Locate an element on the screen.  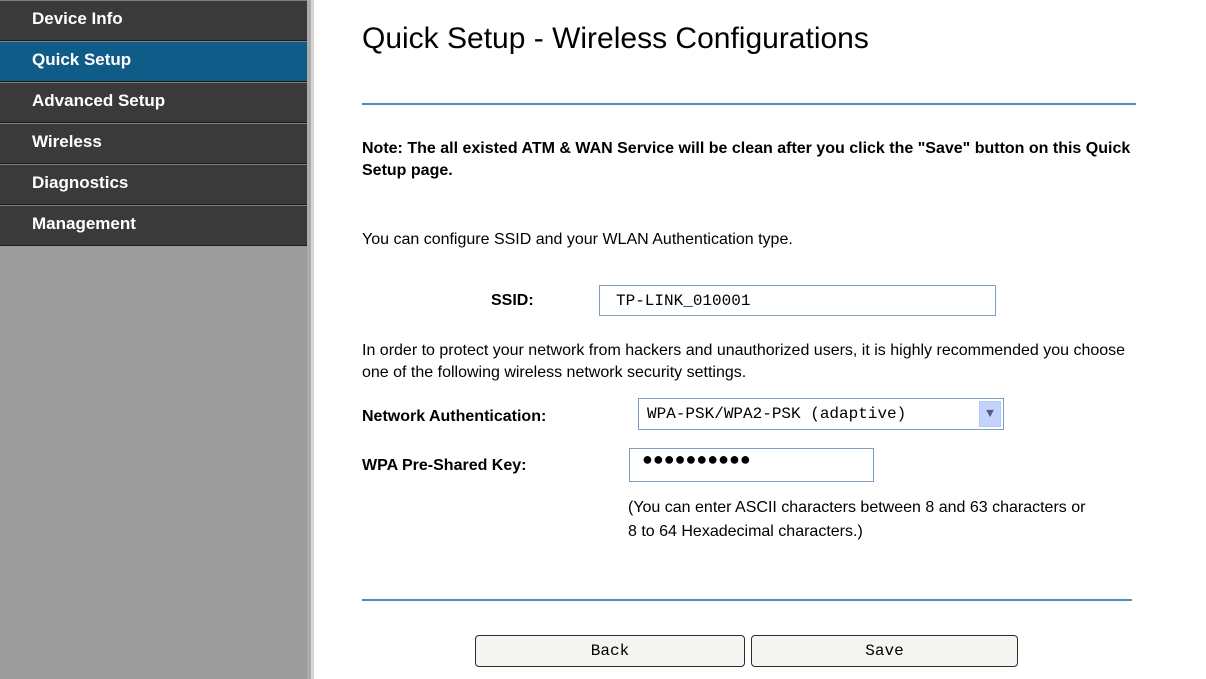
chevron-down-icon: ▼ is located at coordinates (990, 414).